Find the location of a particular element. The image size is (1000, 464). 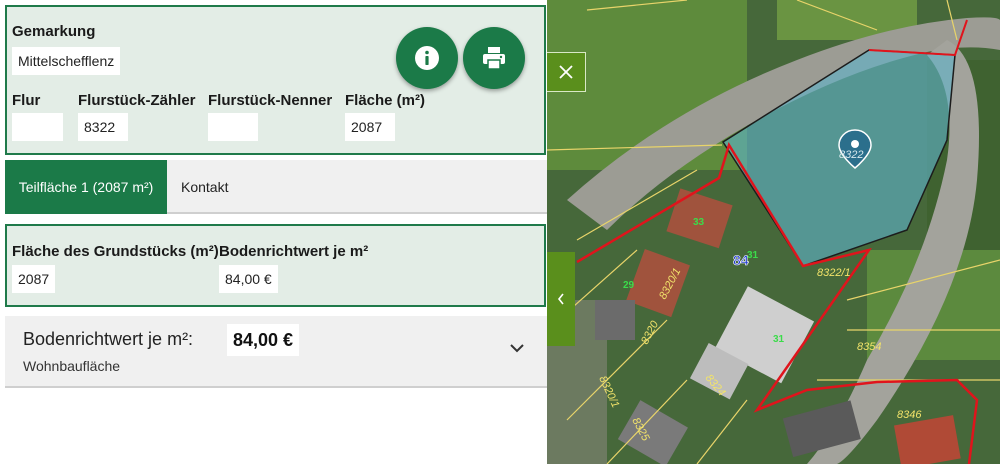

map-building-number: 29 is located at coordinates (629, 285).